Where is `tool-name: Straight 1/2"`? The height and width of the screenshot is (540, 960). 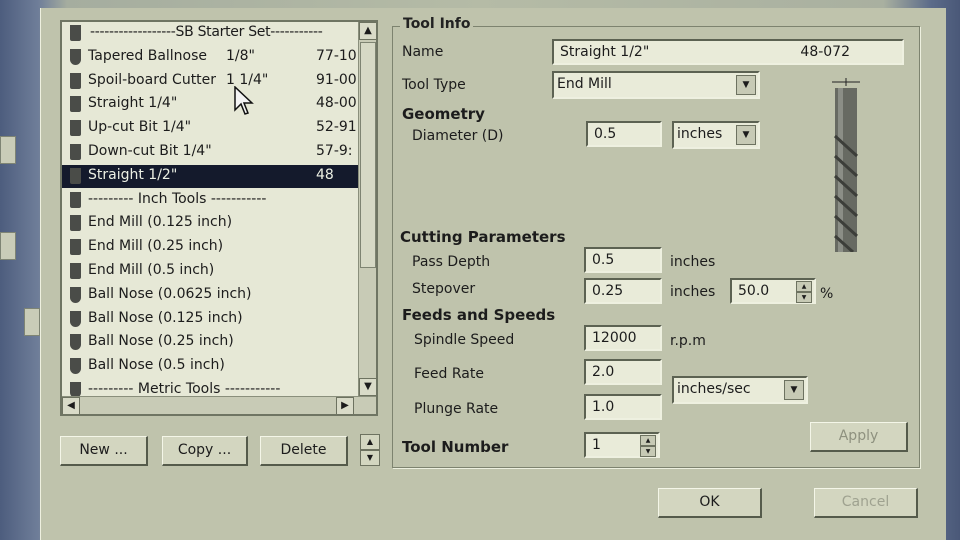 tool-name: Straight 1/2" is located at coordinates (133, 174).